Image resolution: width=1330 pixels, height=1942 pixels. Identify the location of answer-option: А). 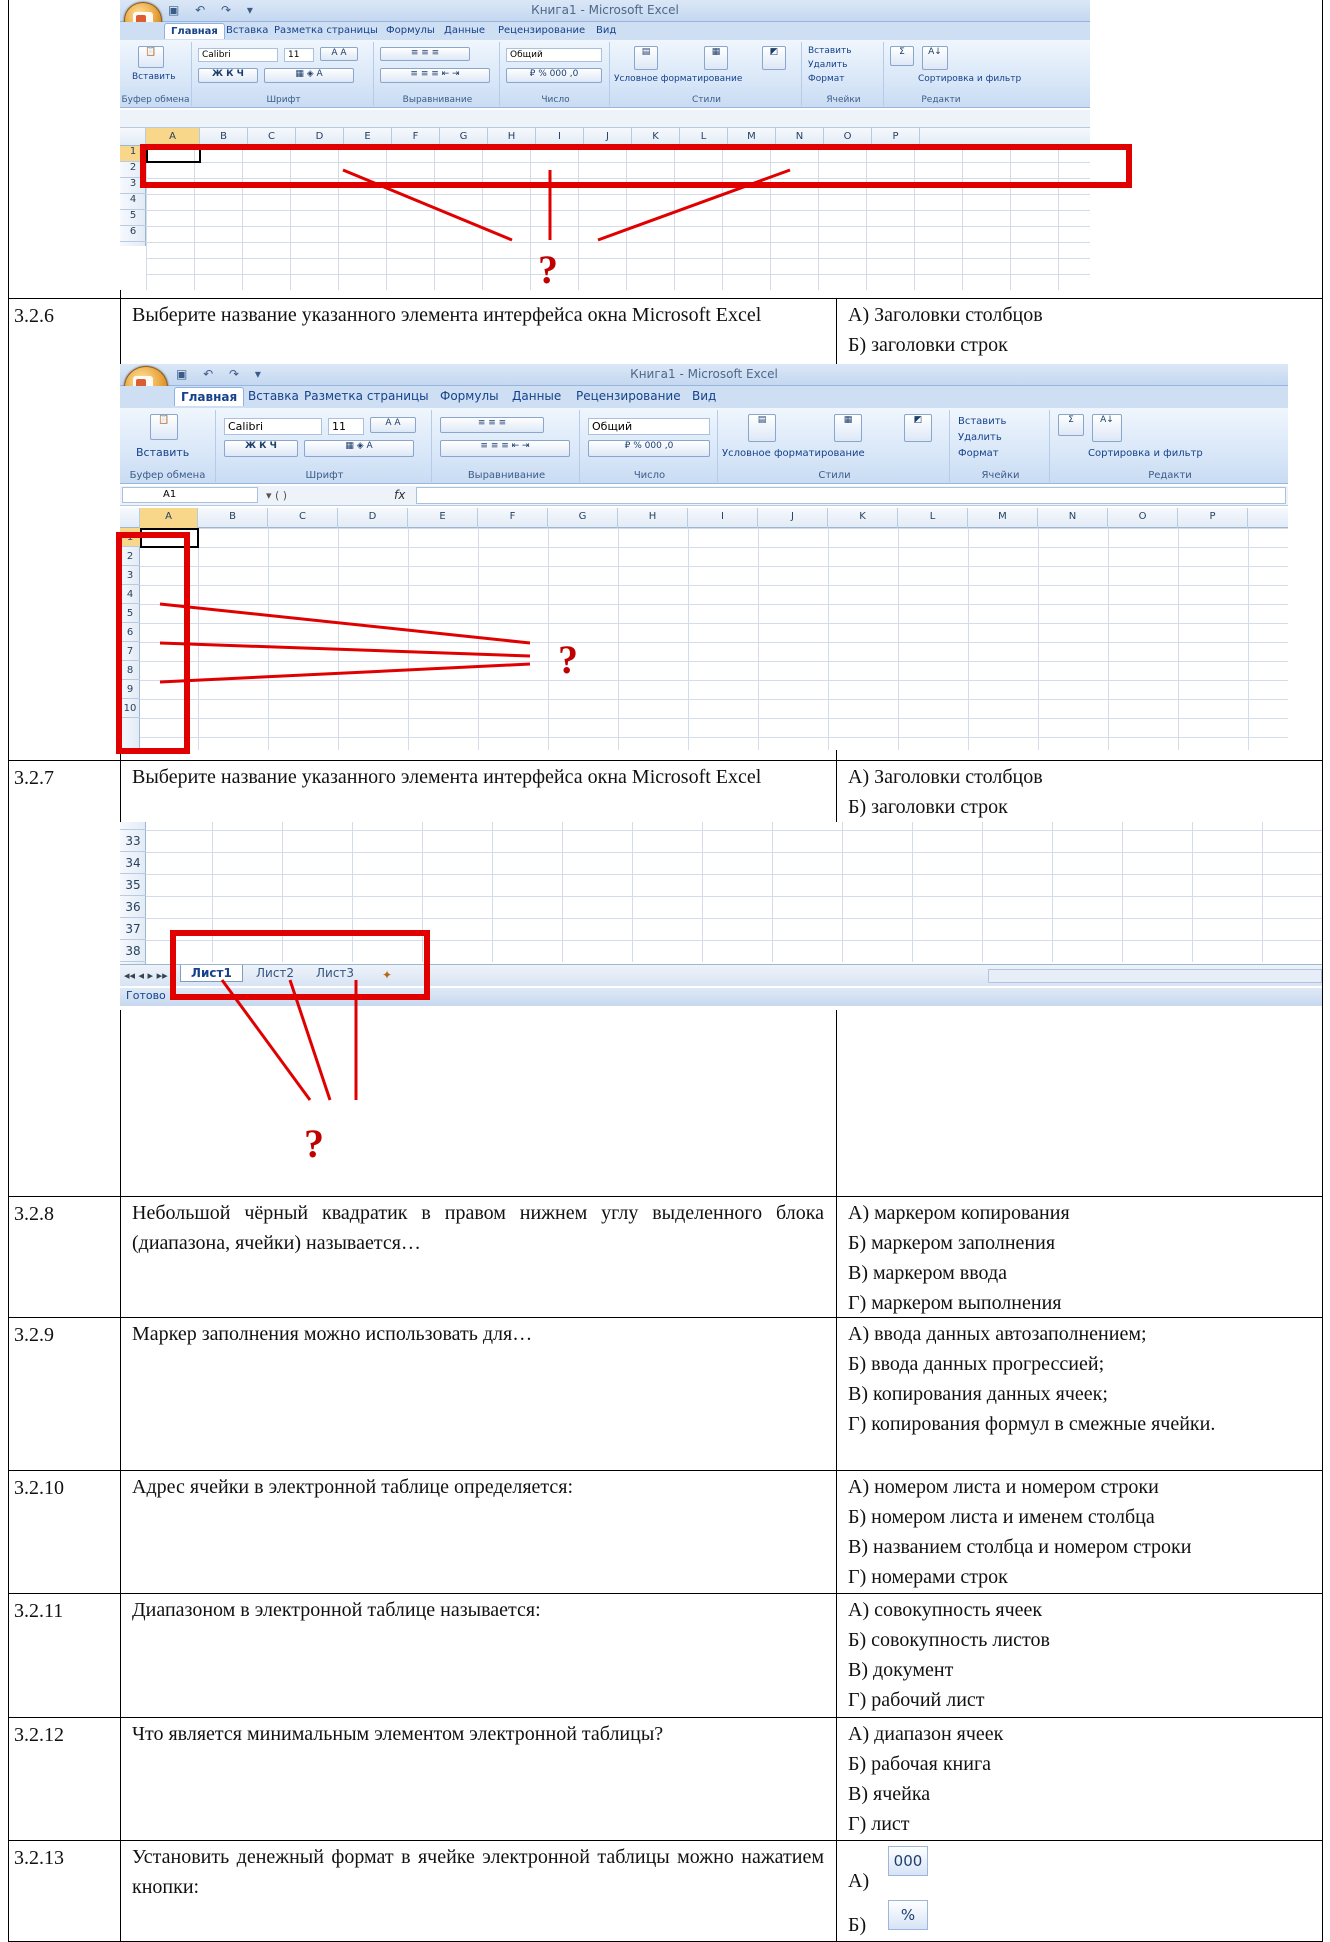
(858, 1881).